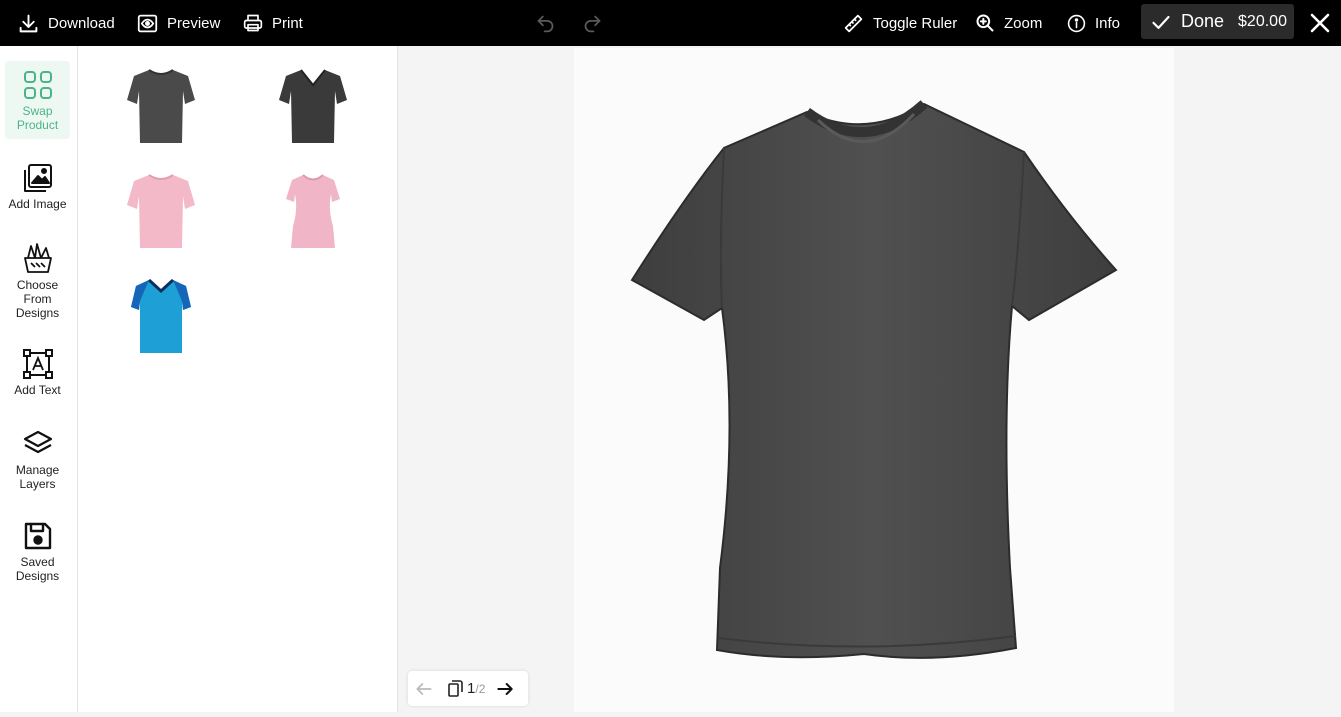 This screenshot has width=1341, height=717. I want to click on tool-label: Add Text, so click(37, 390).